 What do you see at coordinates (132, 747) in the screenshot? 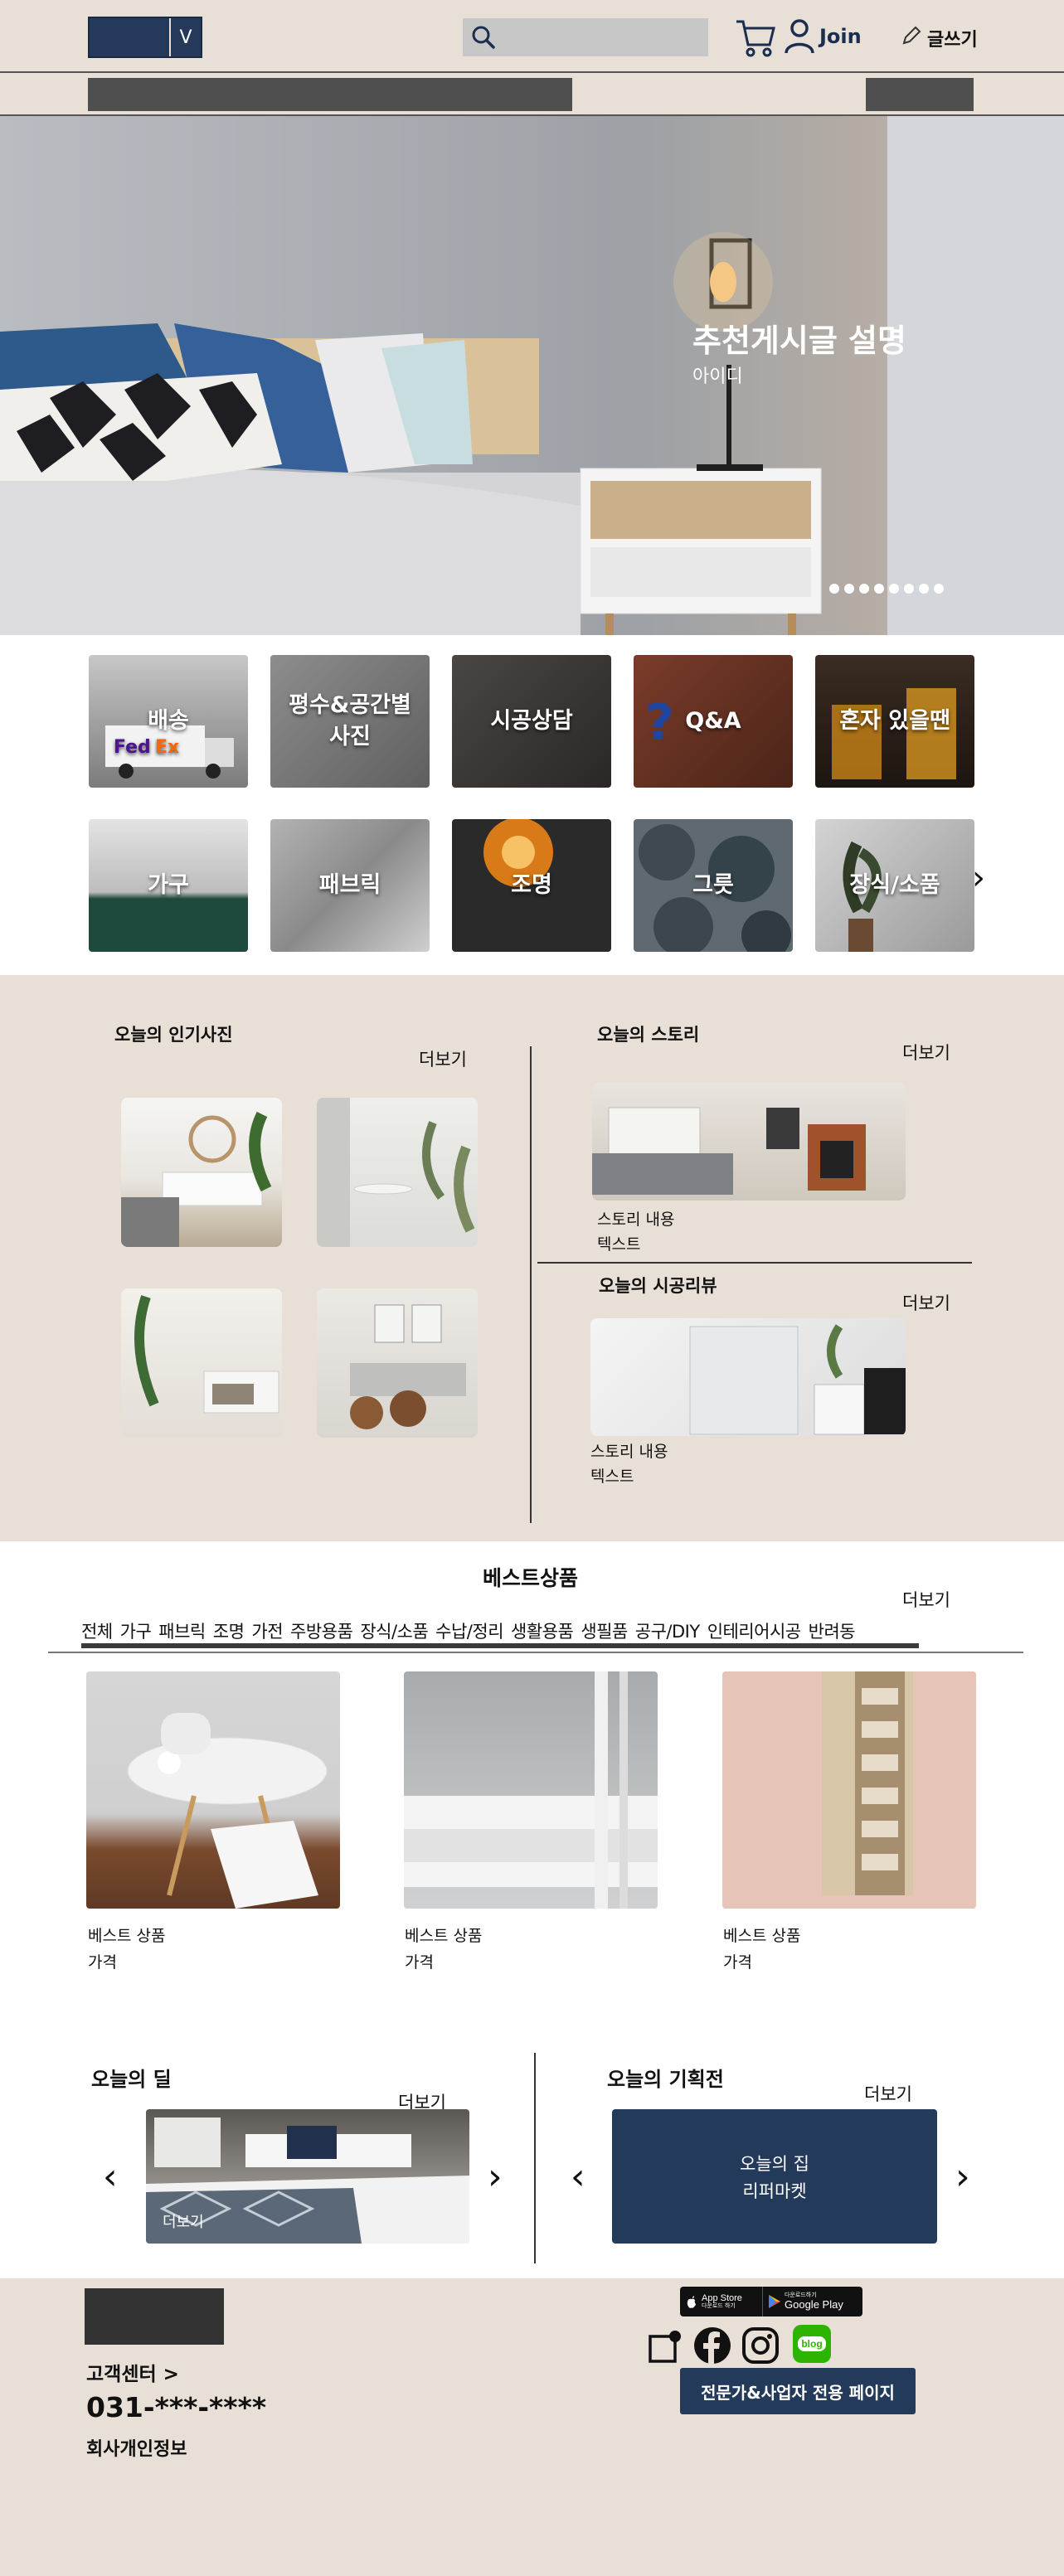
I see `svg-text: Fed` at bounding box center [132, 747].